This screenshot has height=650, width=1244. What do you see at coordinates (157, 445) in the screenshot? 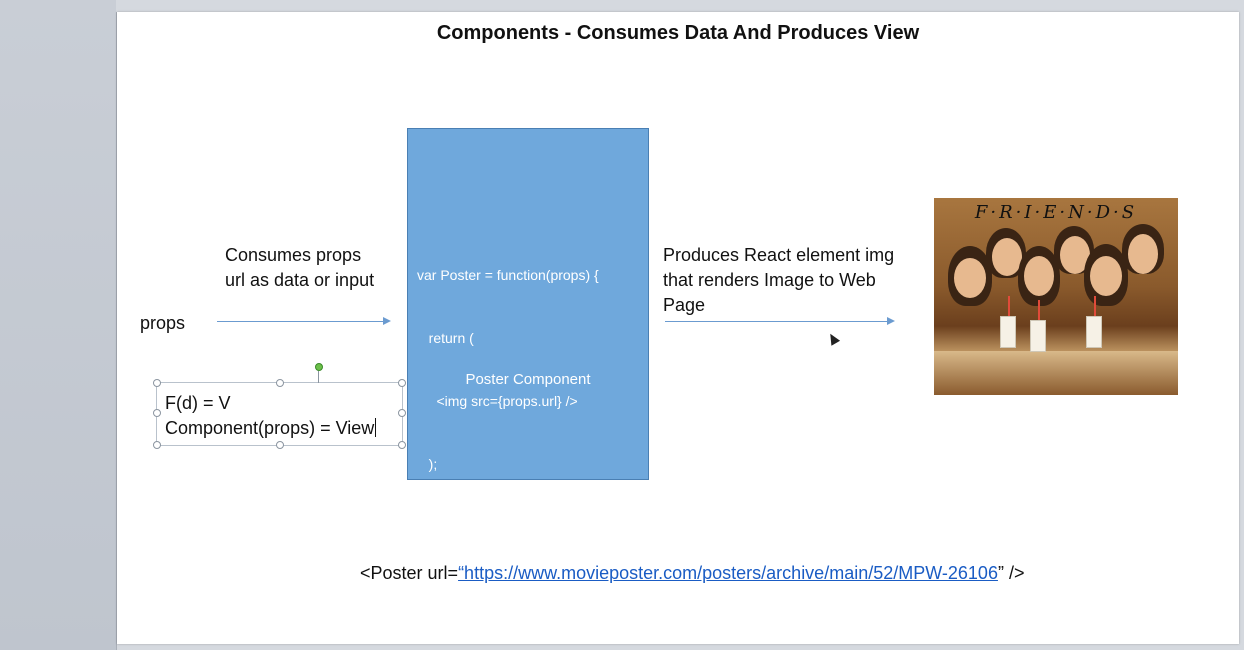
I see `resize-handle-bottom-left` at bounding box center [157, 445].